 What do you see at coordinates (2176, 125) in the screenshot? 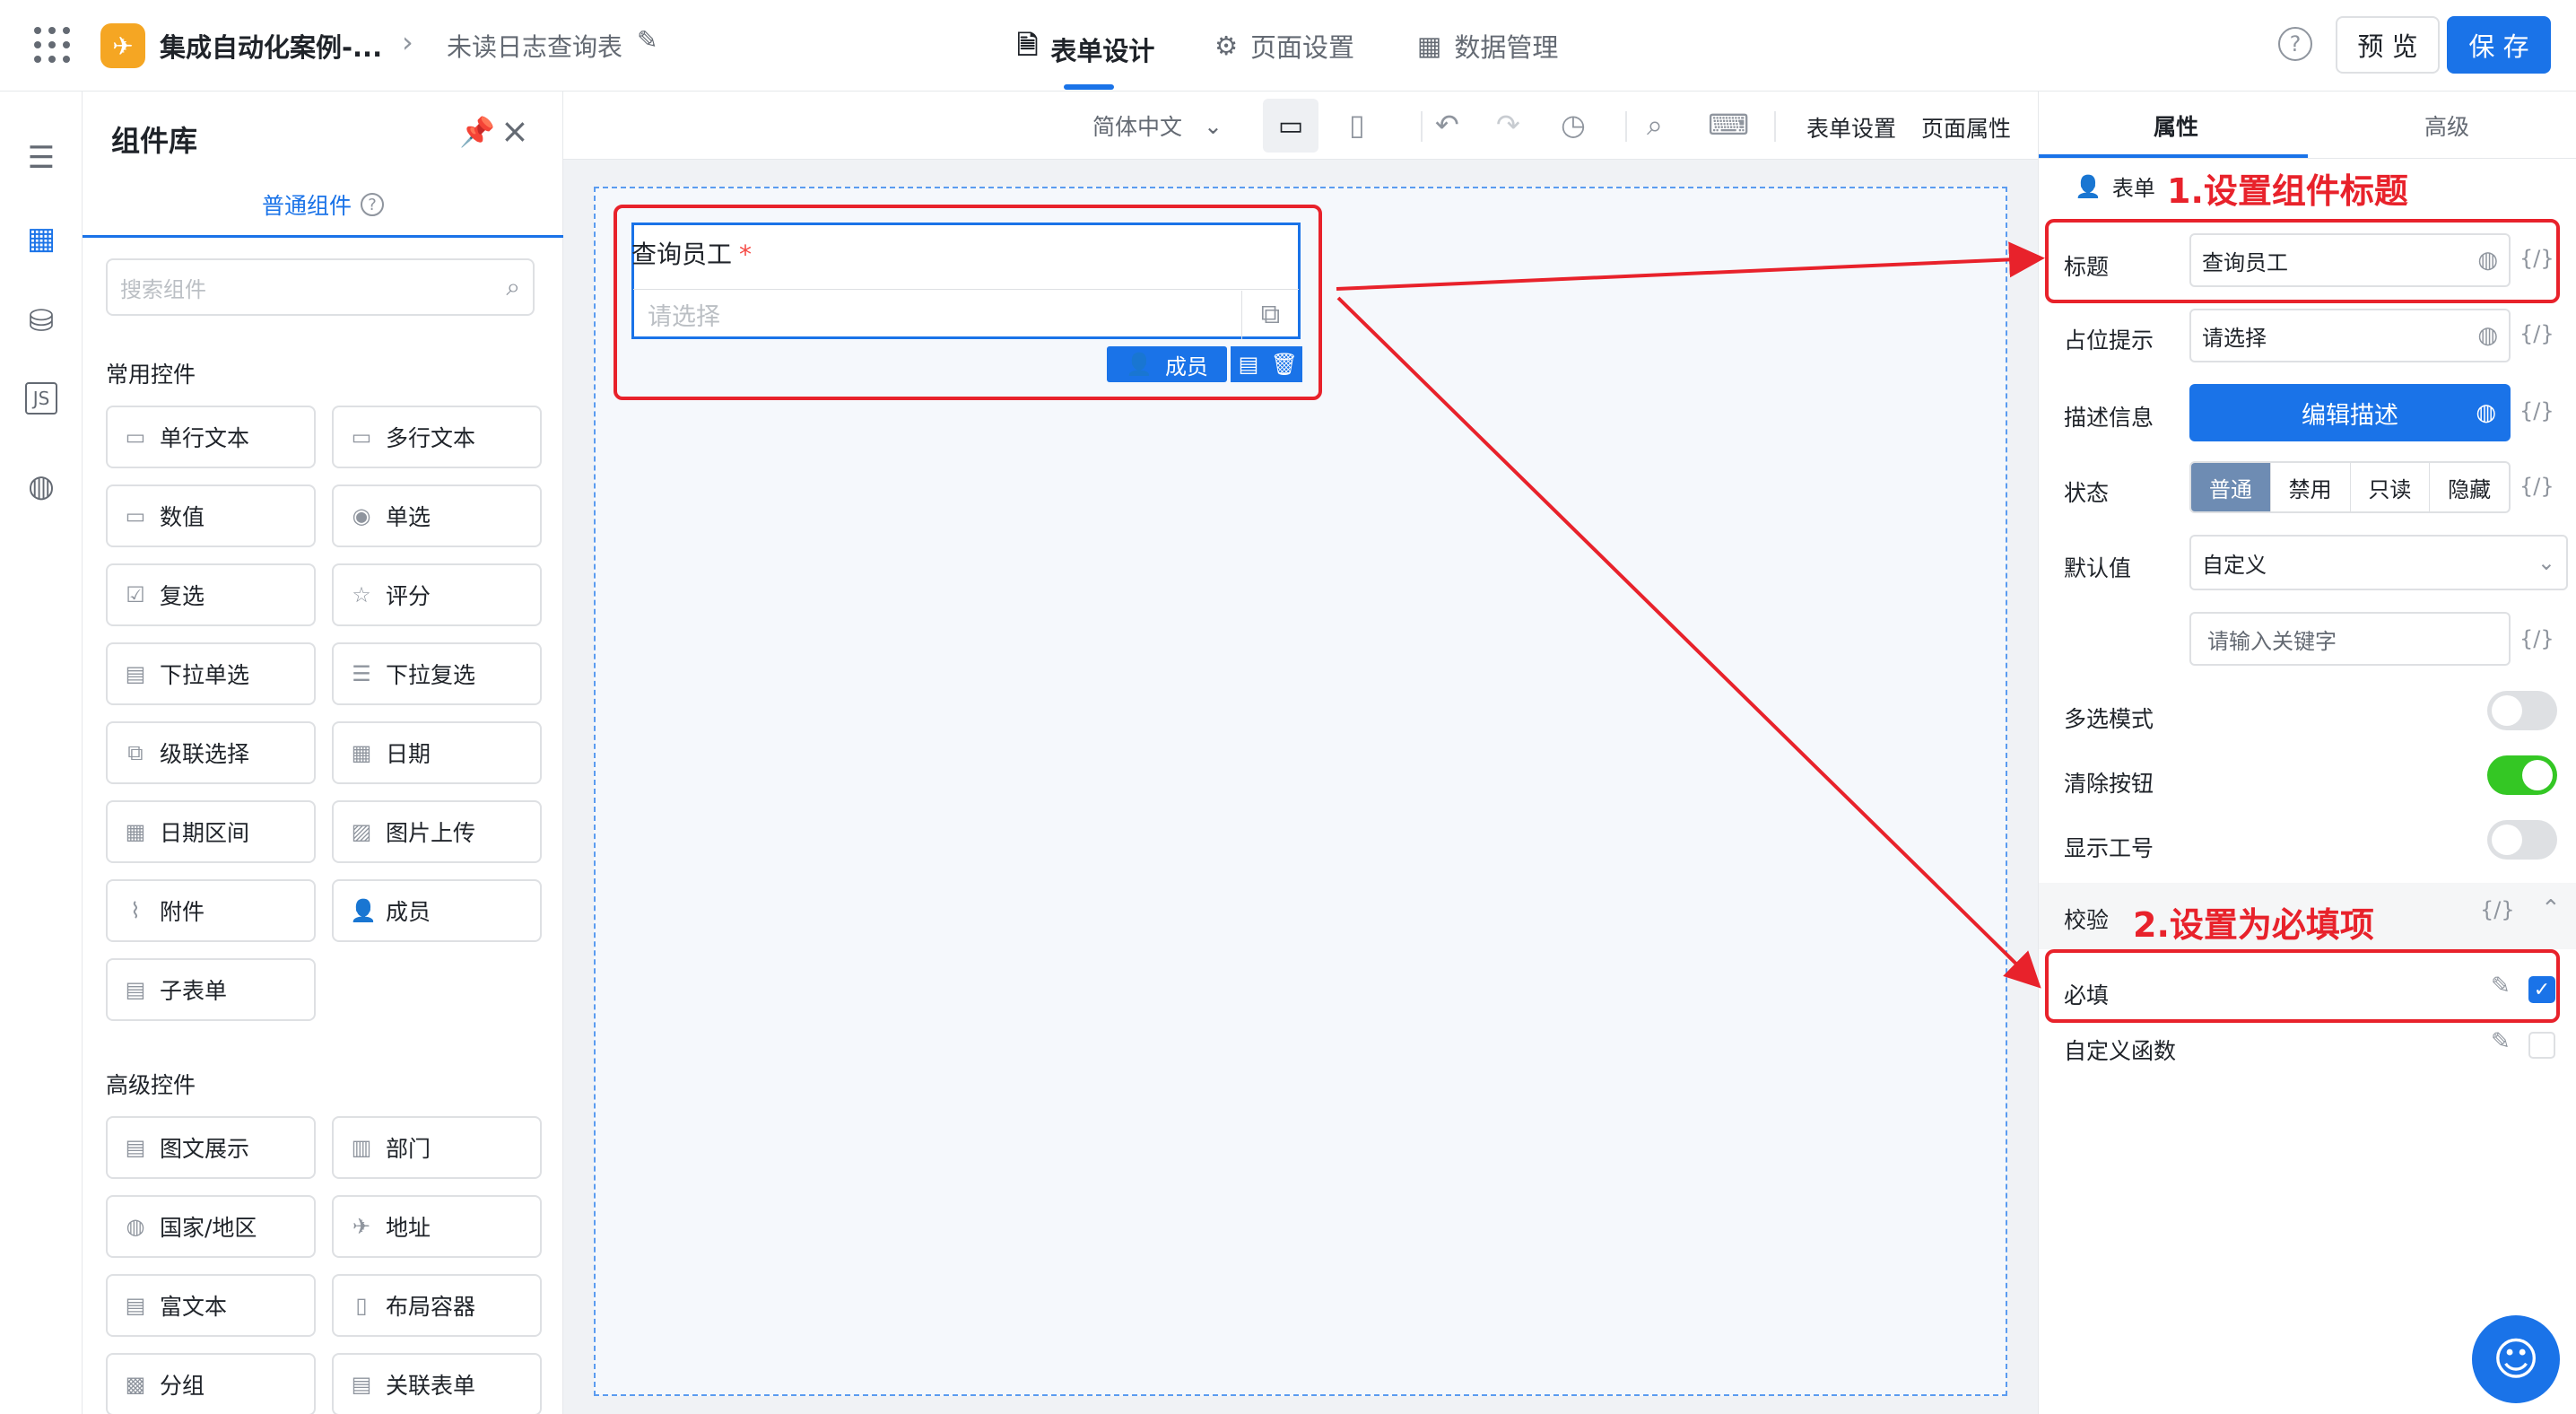
I see `tab-properties: 属性` at bounding box center [2176, 125].